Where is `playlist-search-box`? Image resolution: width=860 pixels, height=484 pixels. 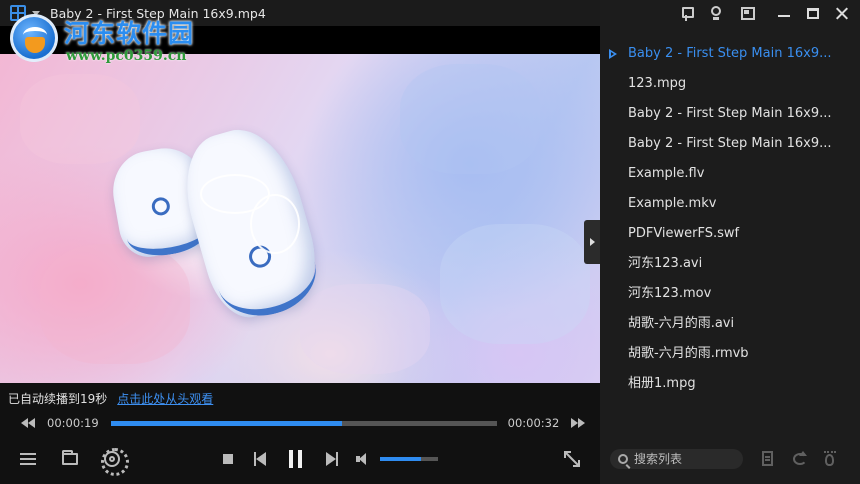
playlist-search-box is located at coordinates (676, 459).